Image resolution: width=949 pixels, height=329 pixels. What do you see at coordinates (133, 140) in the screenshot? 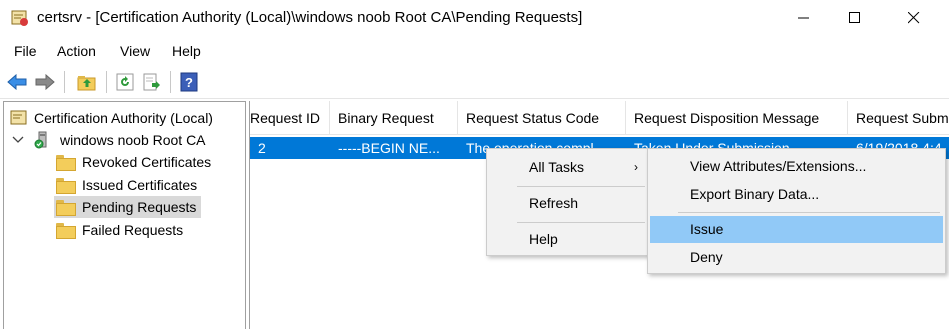
I see `tree-item-label: windows noob Root CA` at bounding box center [133, 140].